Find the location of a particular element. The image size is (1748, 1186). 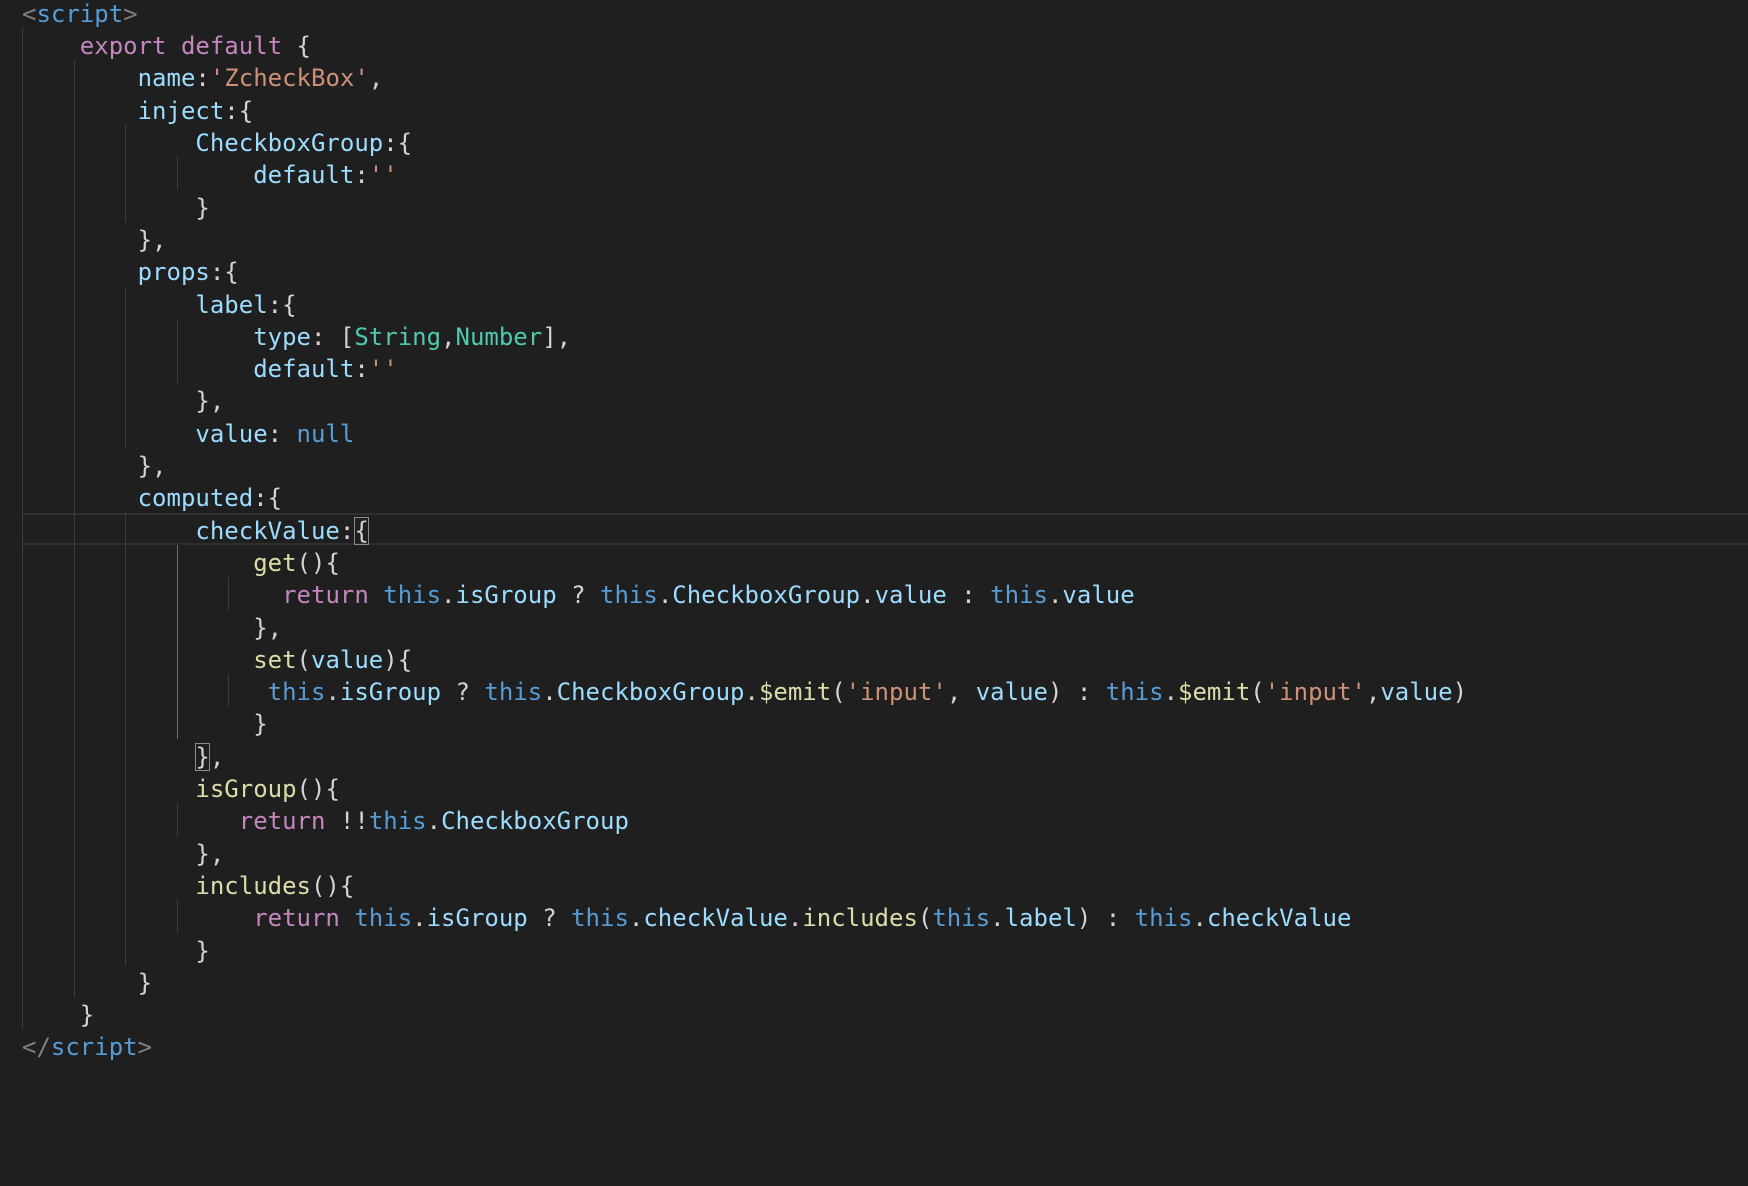

code-line: CheckboxGroup:{ is located at coordinates (217, 143).